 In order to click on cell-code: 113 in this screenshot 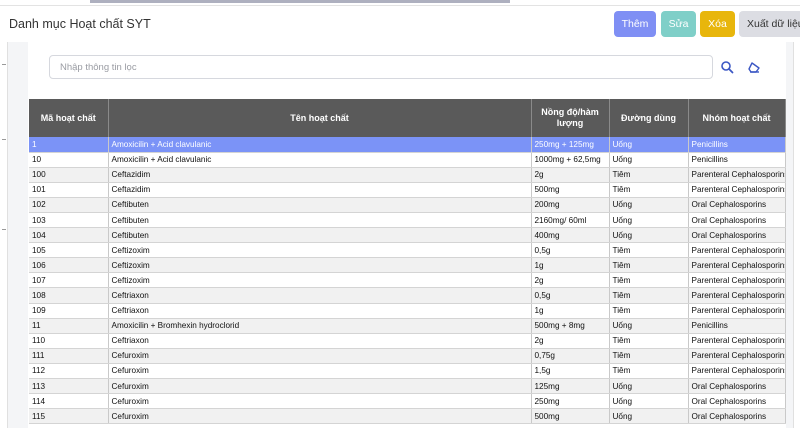, I will do `click(69, 386)`.